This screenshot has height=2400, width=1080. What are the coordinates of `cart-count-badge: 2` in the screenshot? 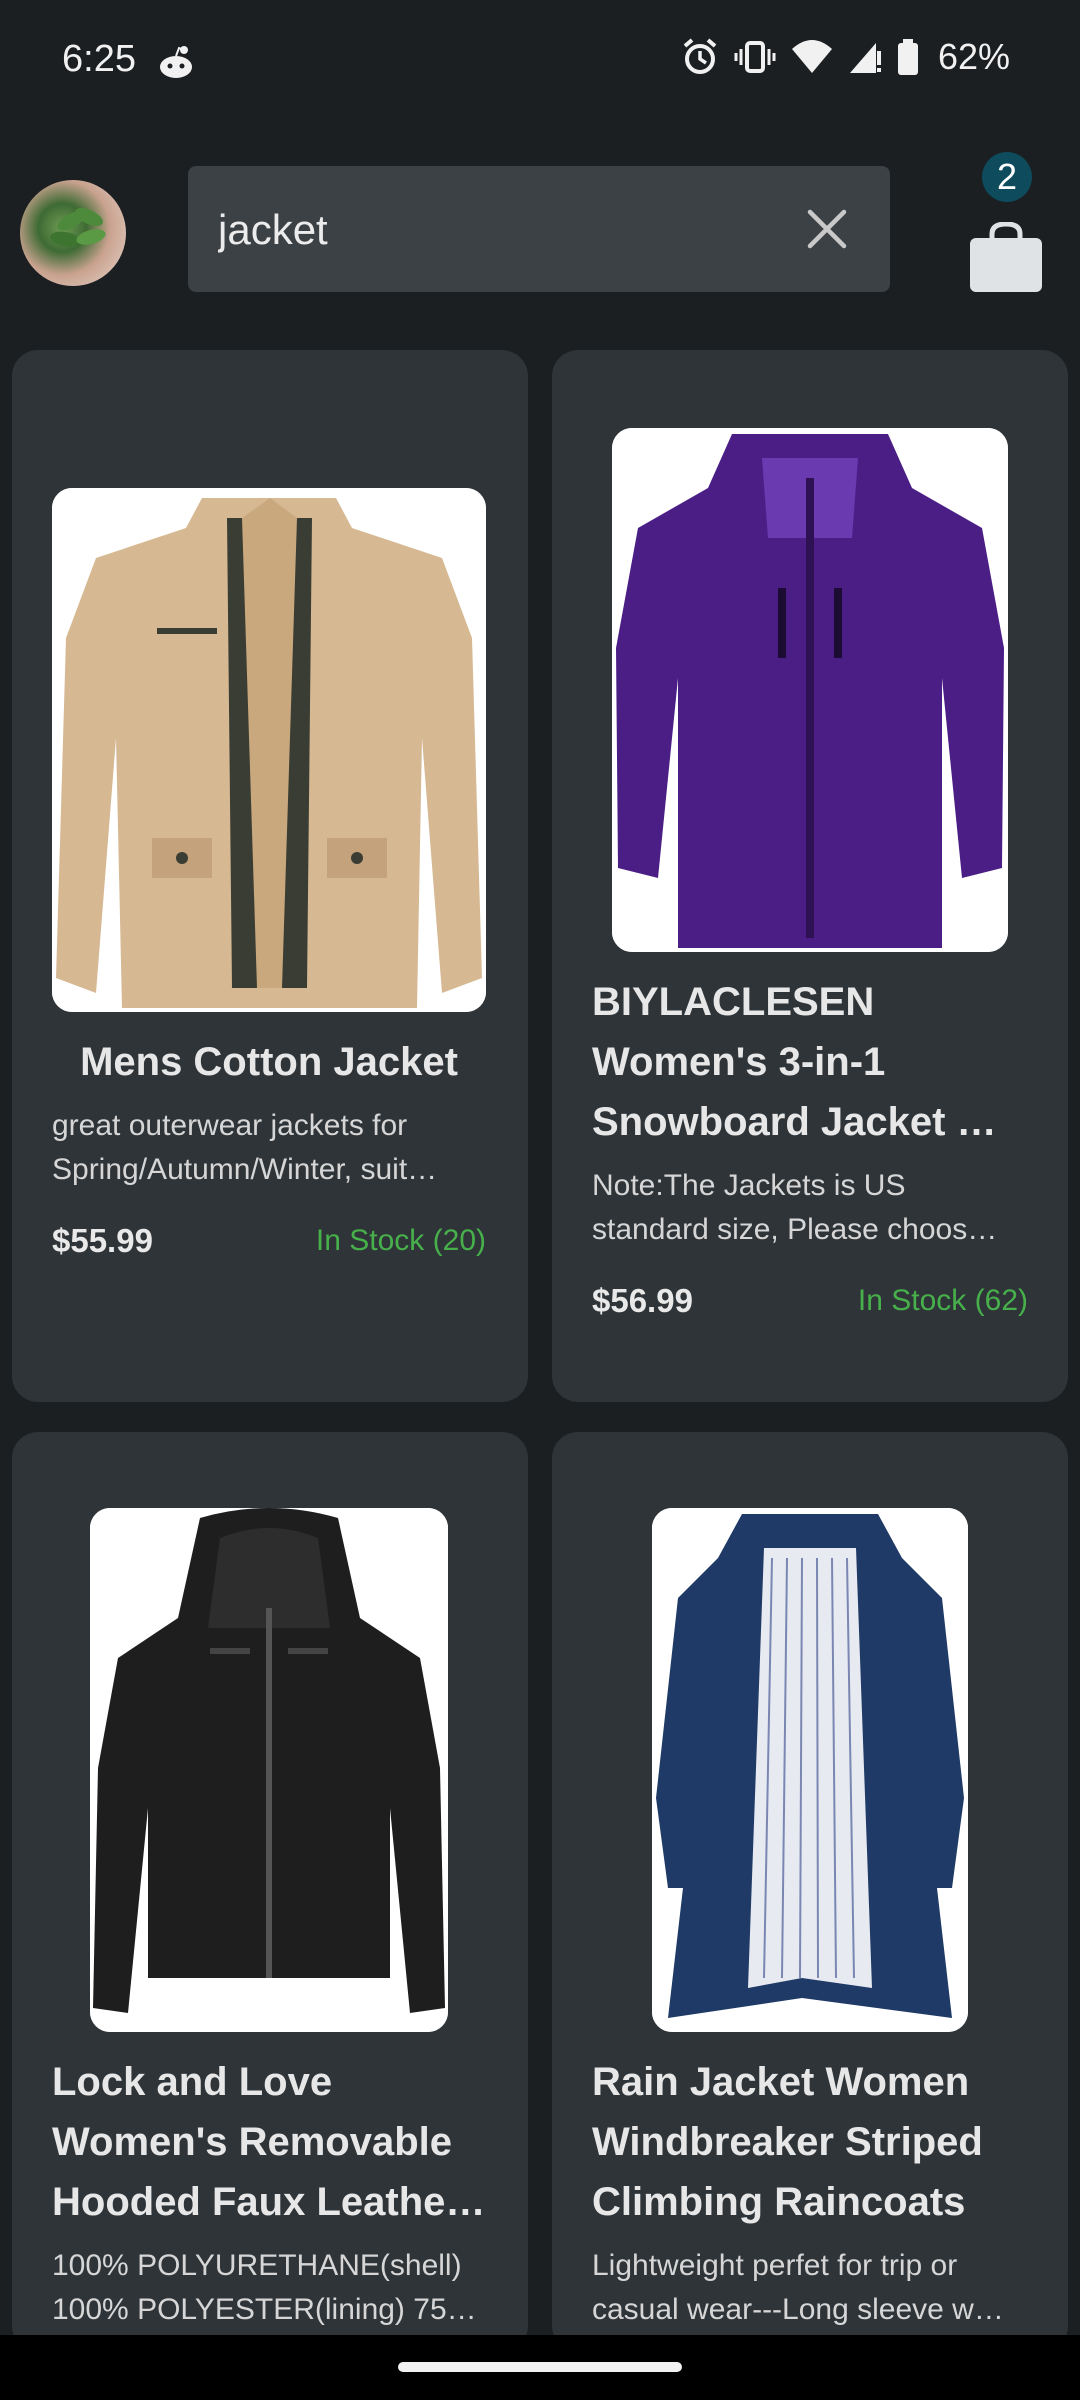 It's located at (1007, 177).